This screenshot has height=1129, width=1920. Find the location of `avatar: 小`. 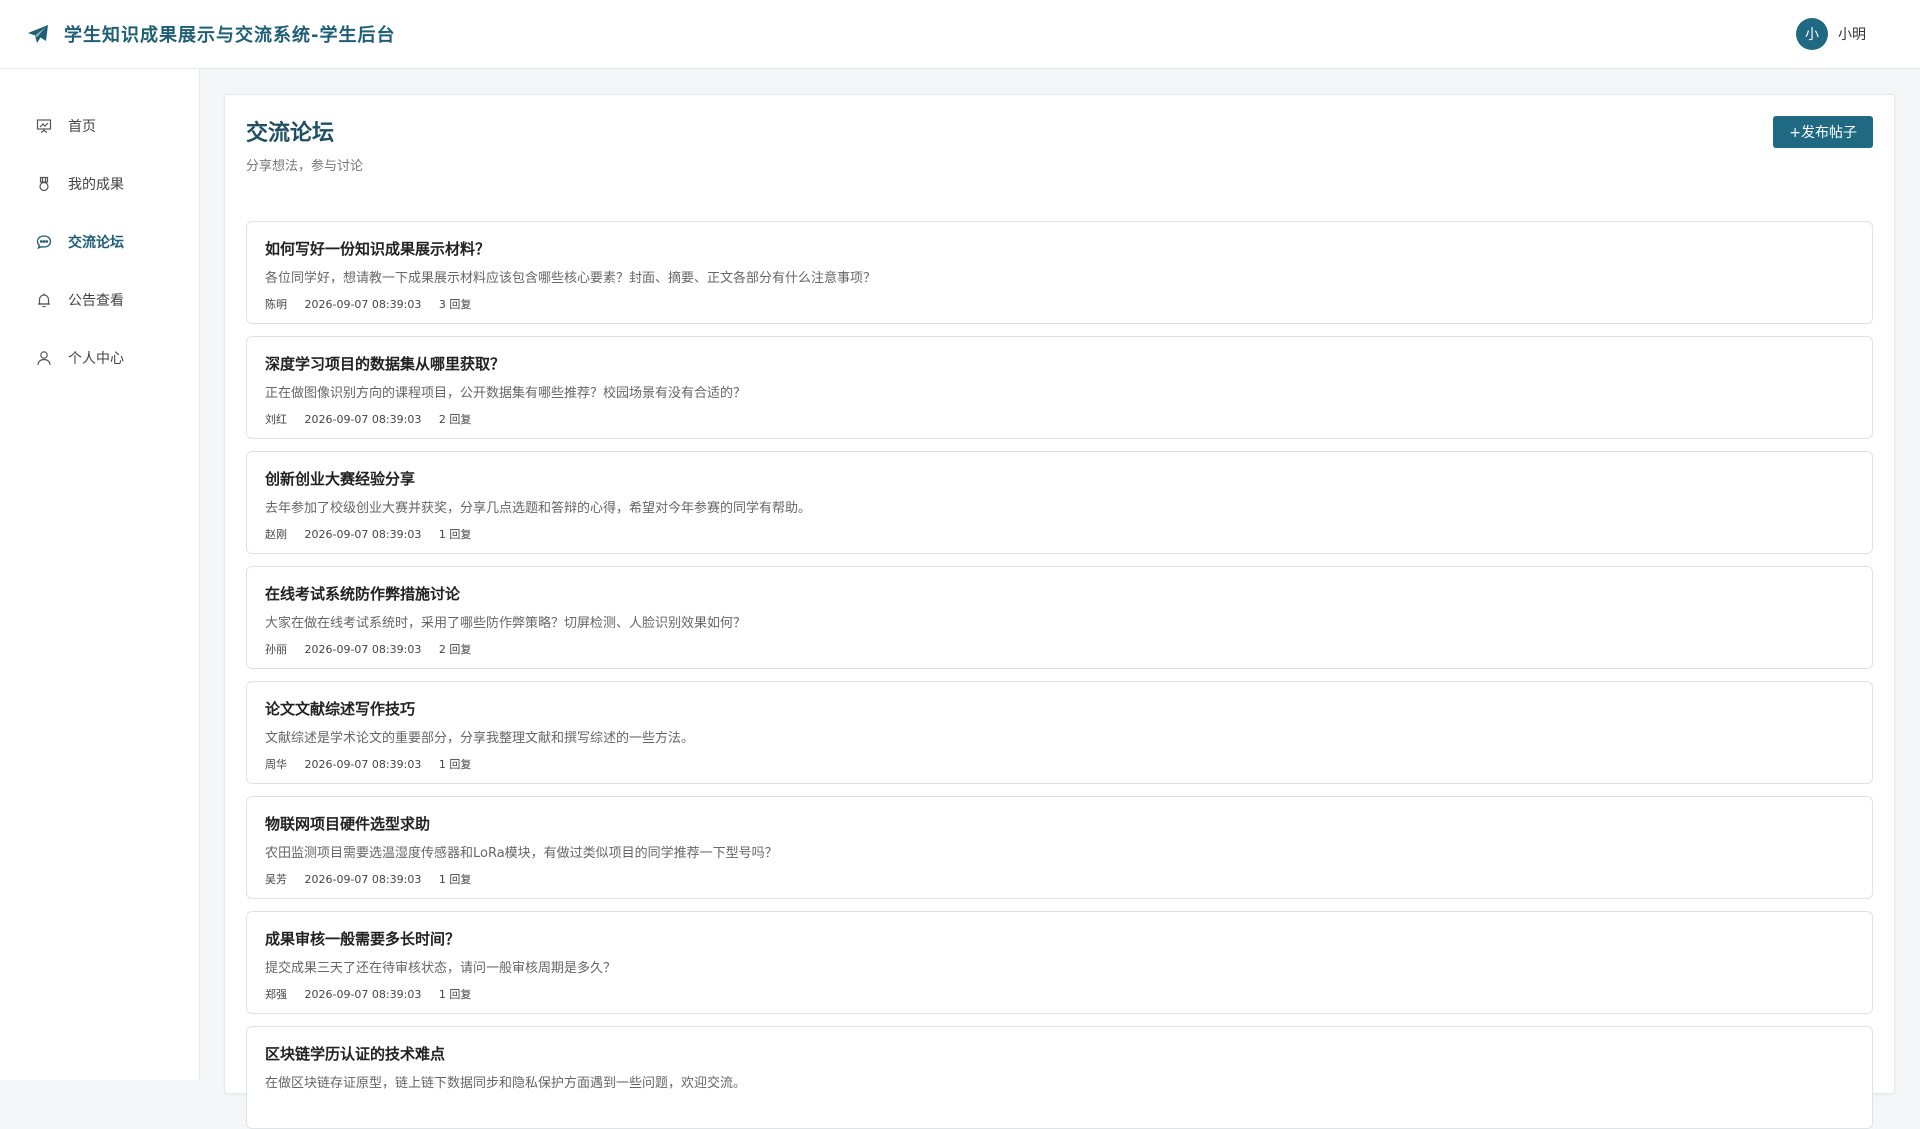

avatar: 小 is located at coordinates (1812, 34).